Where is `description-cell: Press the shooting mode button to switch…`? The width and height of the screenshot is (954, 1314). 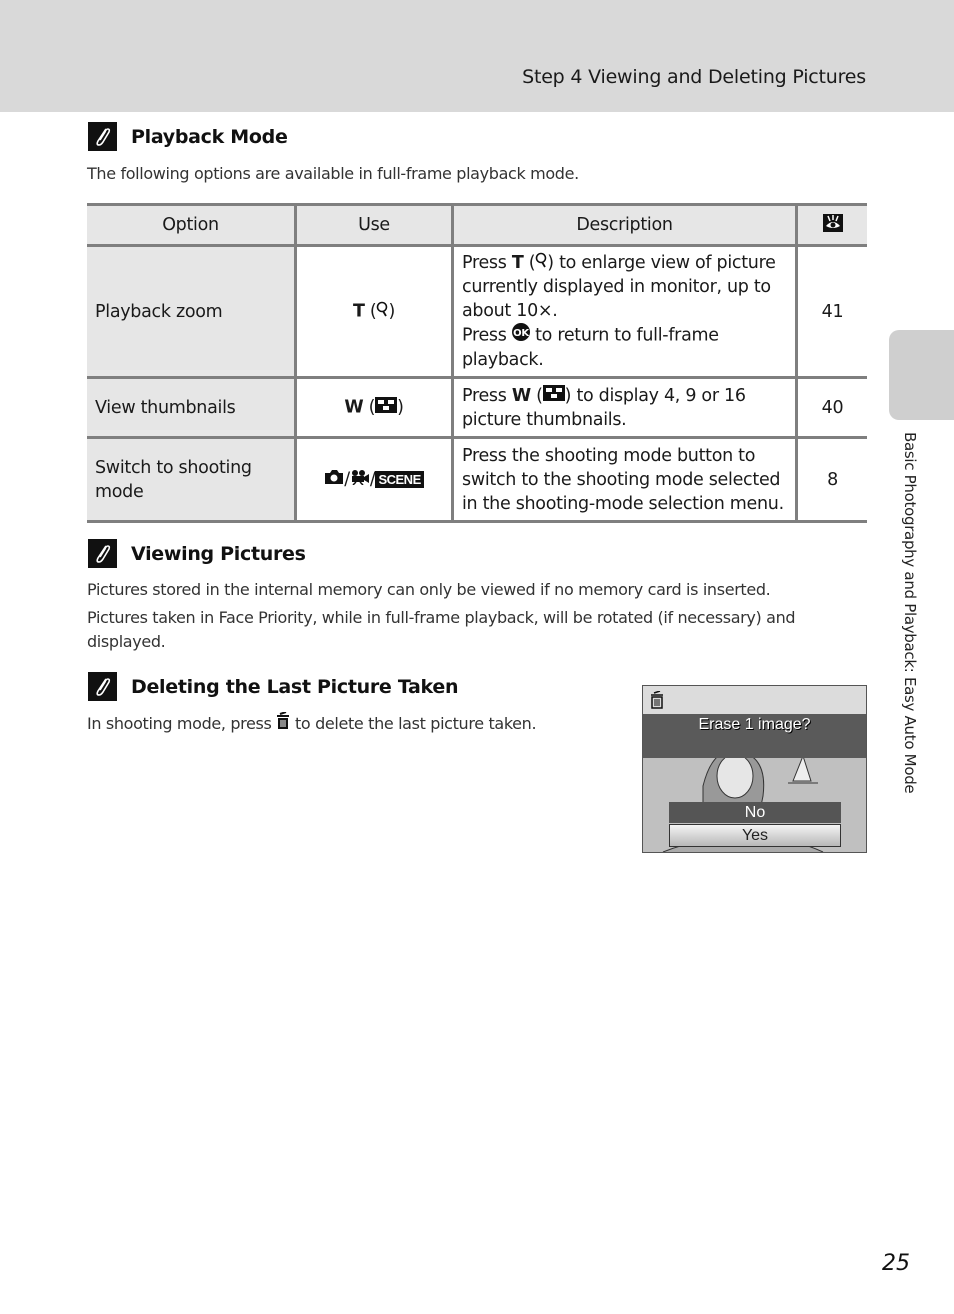
description-cell: Press the shooting mode button to switch… is located at coordinates (624, 479).